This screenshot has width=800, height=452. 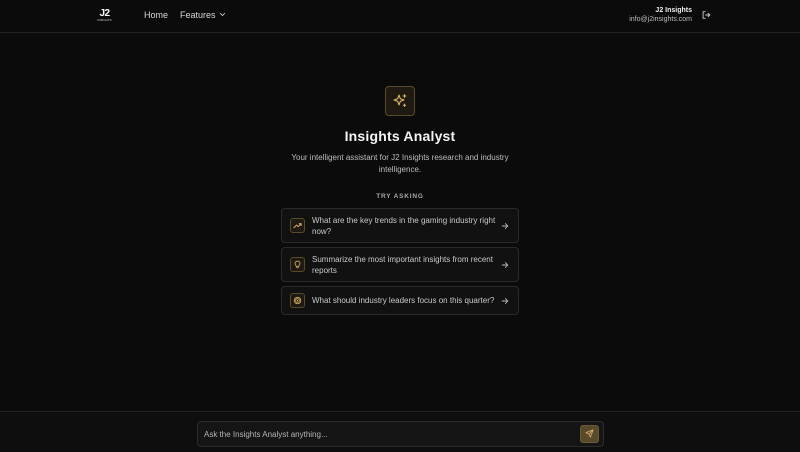 I want to click on send-button, so click(x=589, y=434).